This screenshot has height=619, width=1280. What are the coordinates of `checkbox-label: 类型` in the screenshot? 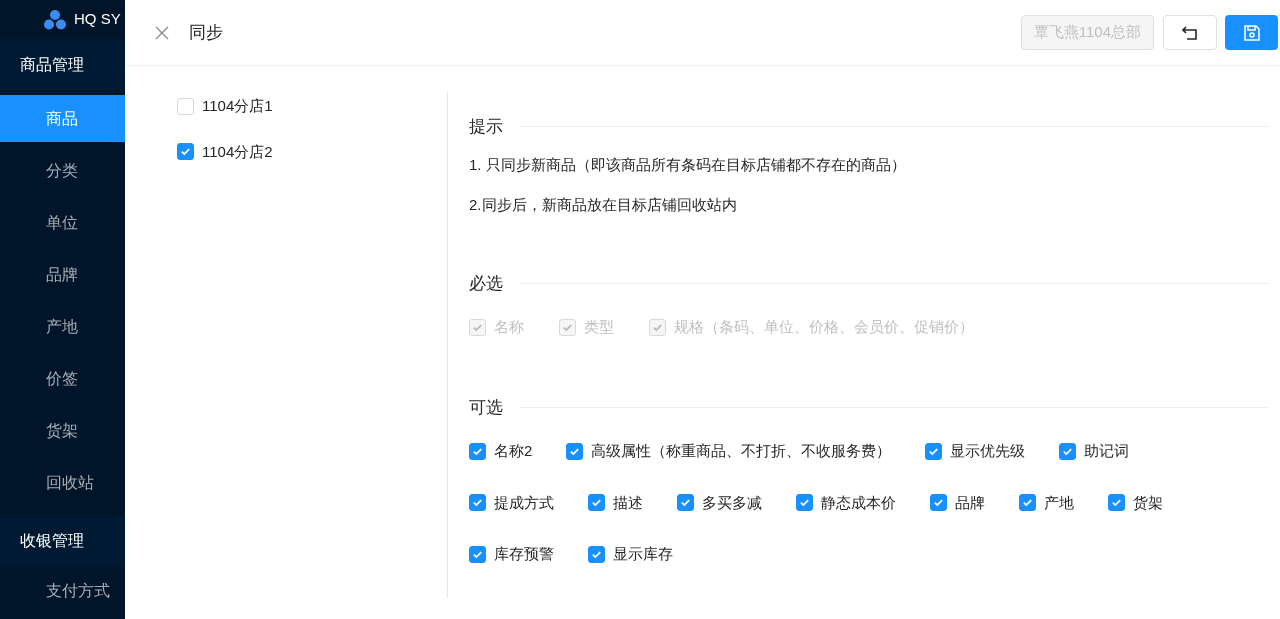 It's located at (599, 327).